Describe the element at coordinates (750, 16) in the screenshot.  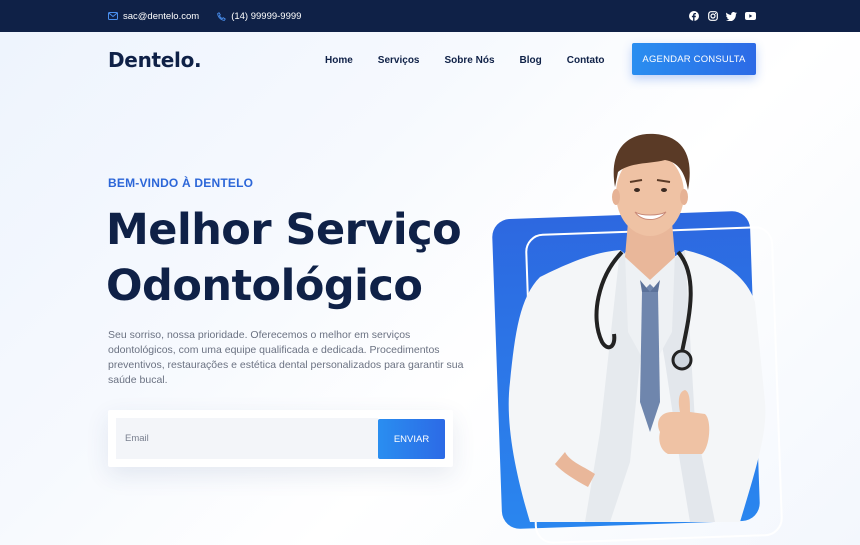
I see `youtube-icon` at that location.